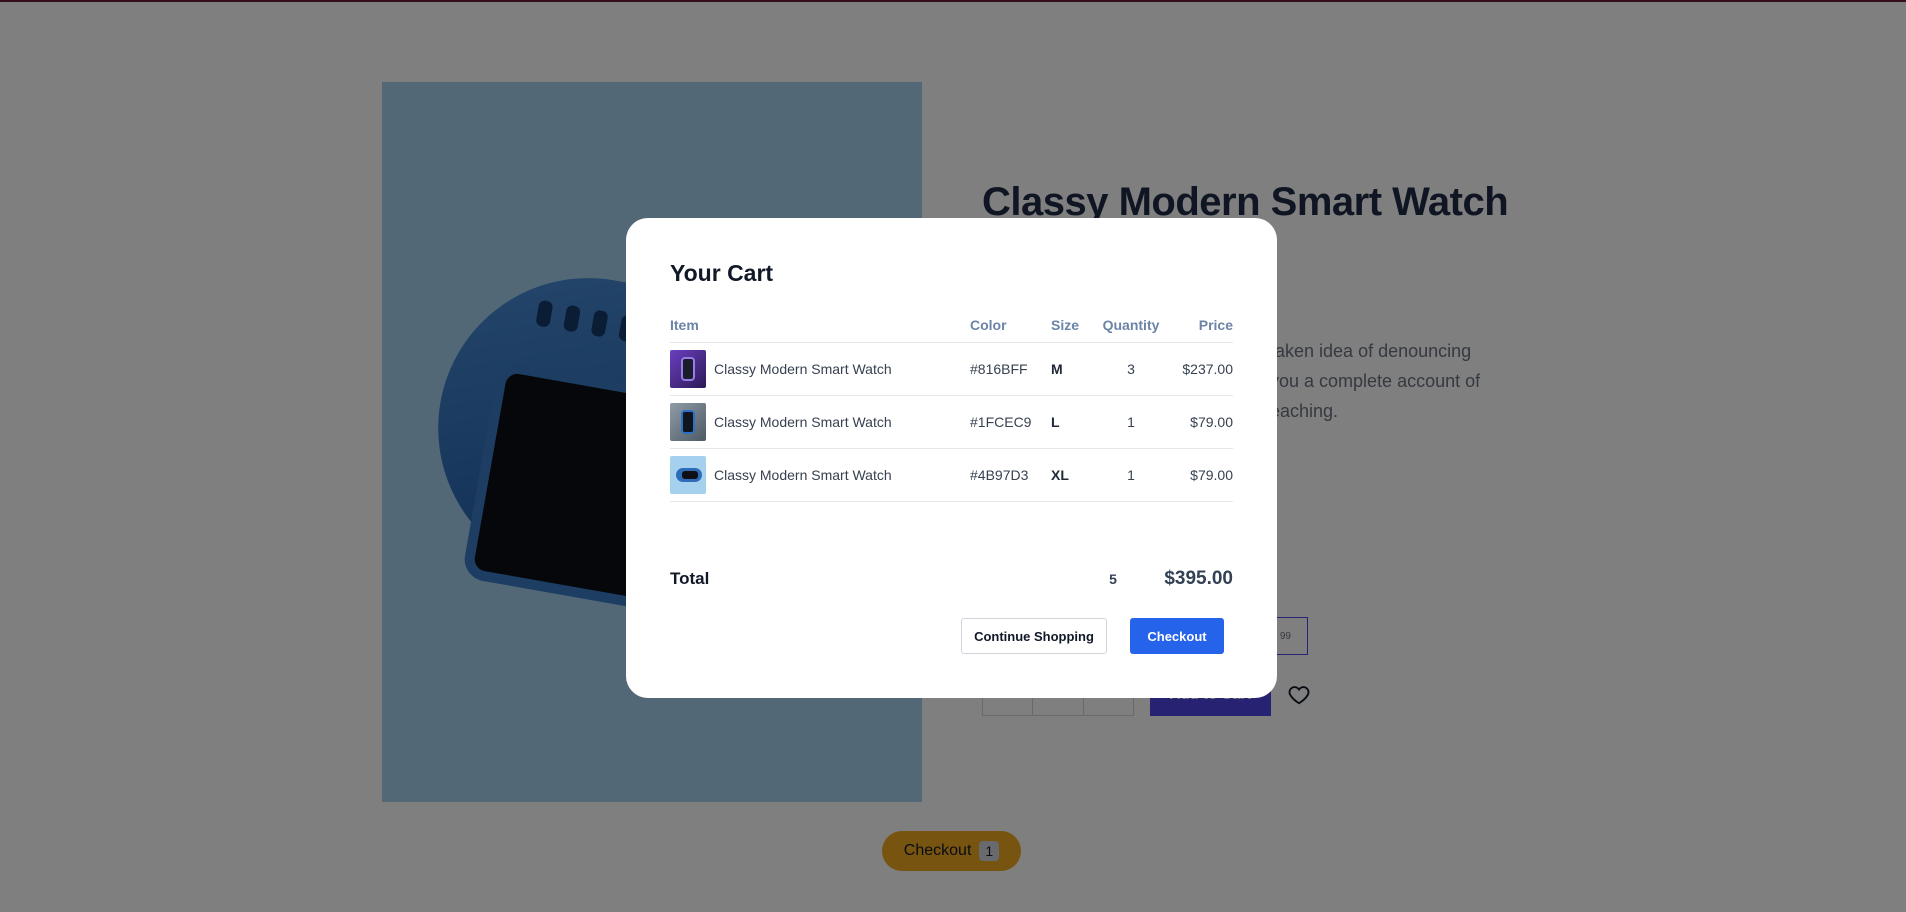  Describe the element at coordinates (1113, 579) in the screenshot. I see `total-quantity: 5` at that location.